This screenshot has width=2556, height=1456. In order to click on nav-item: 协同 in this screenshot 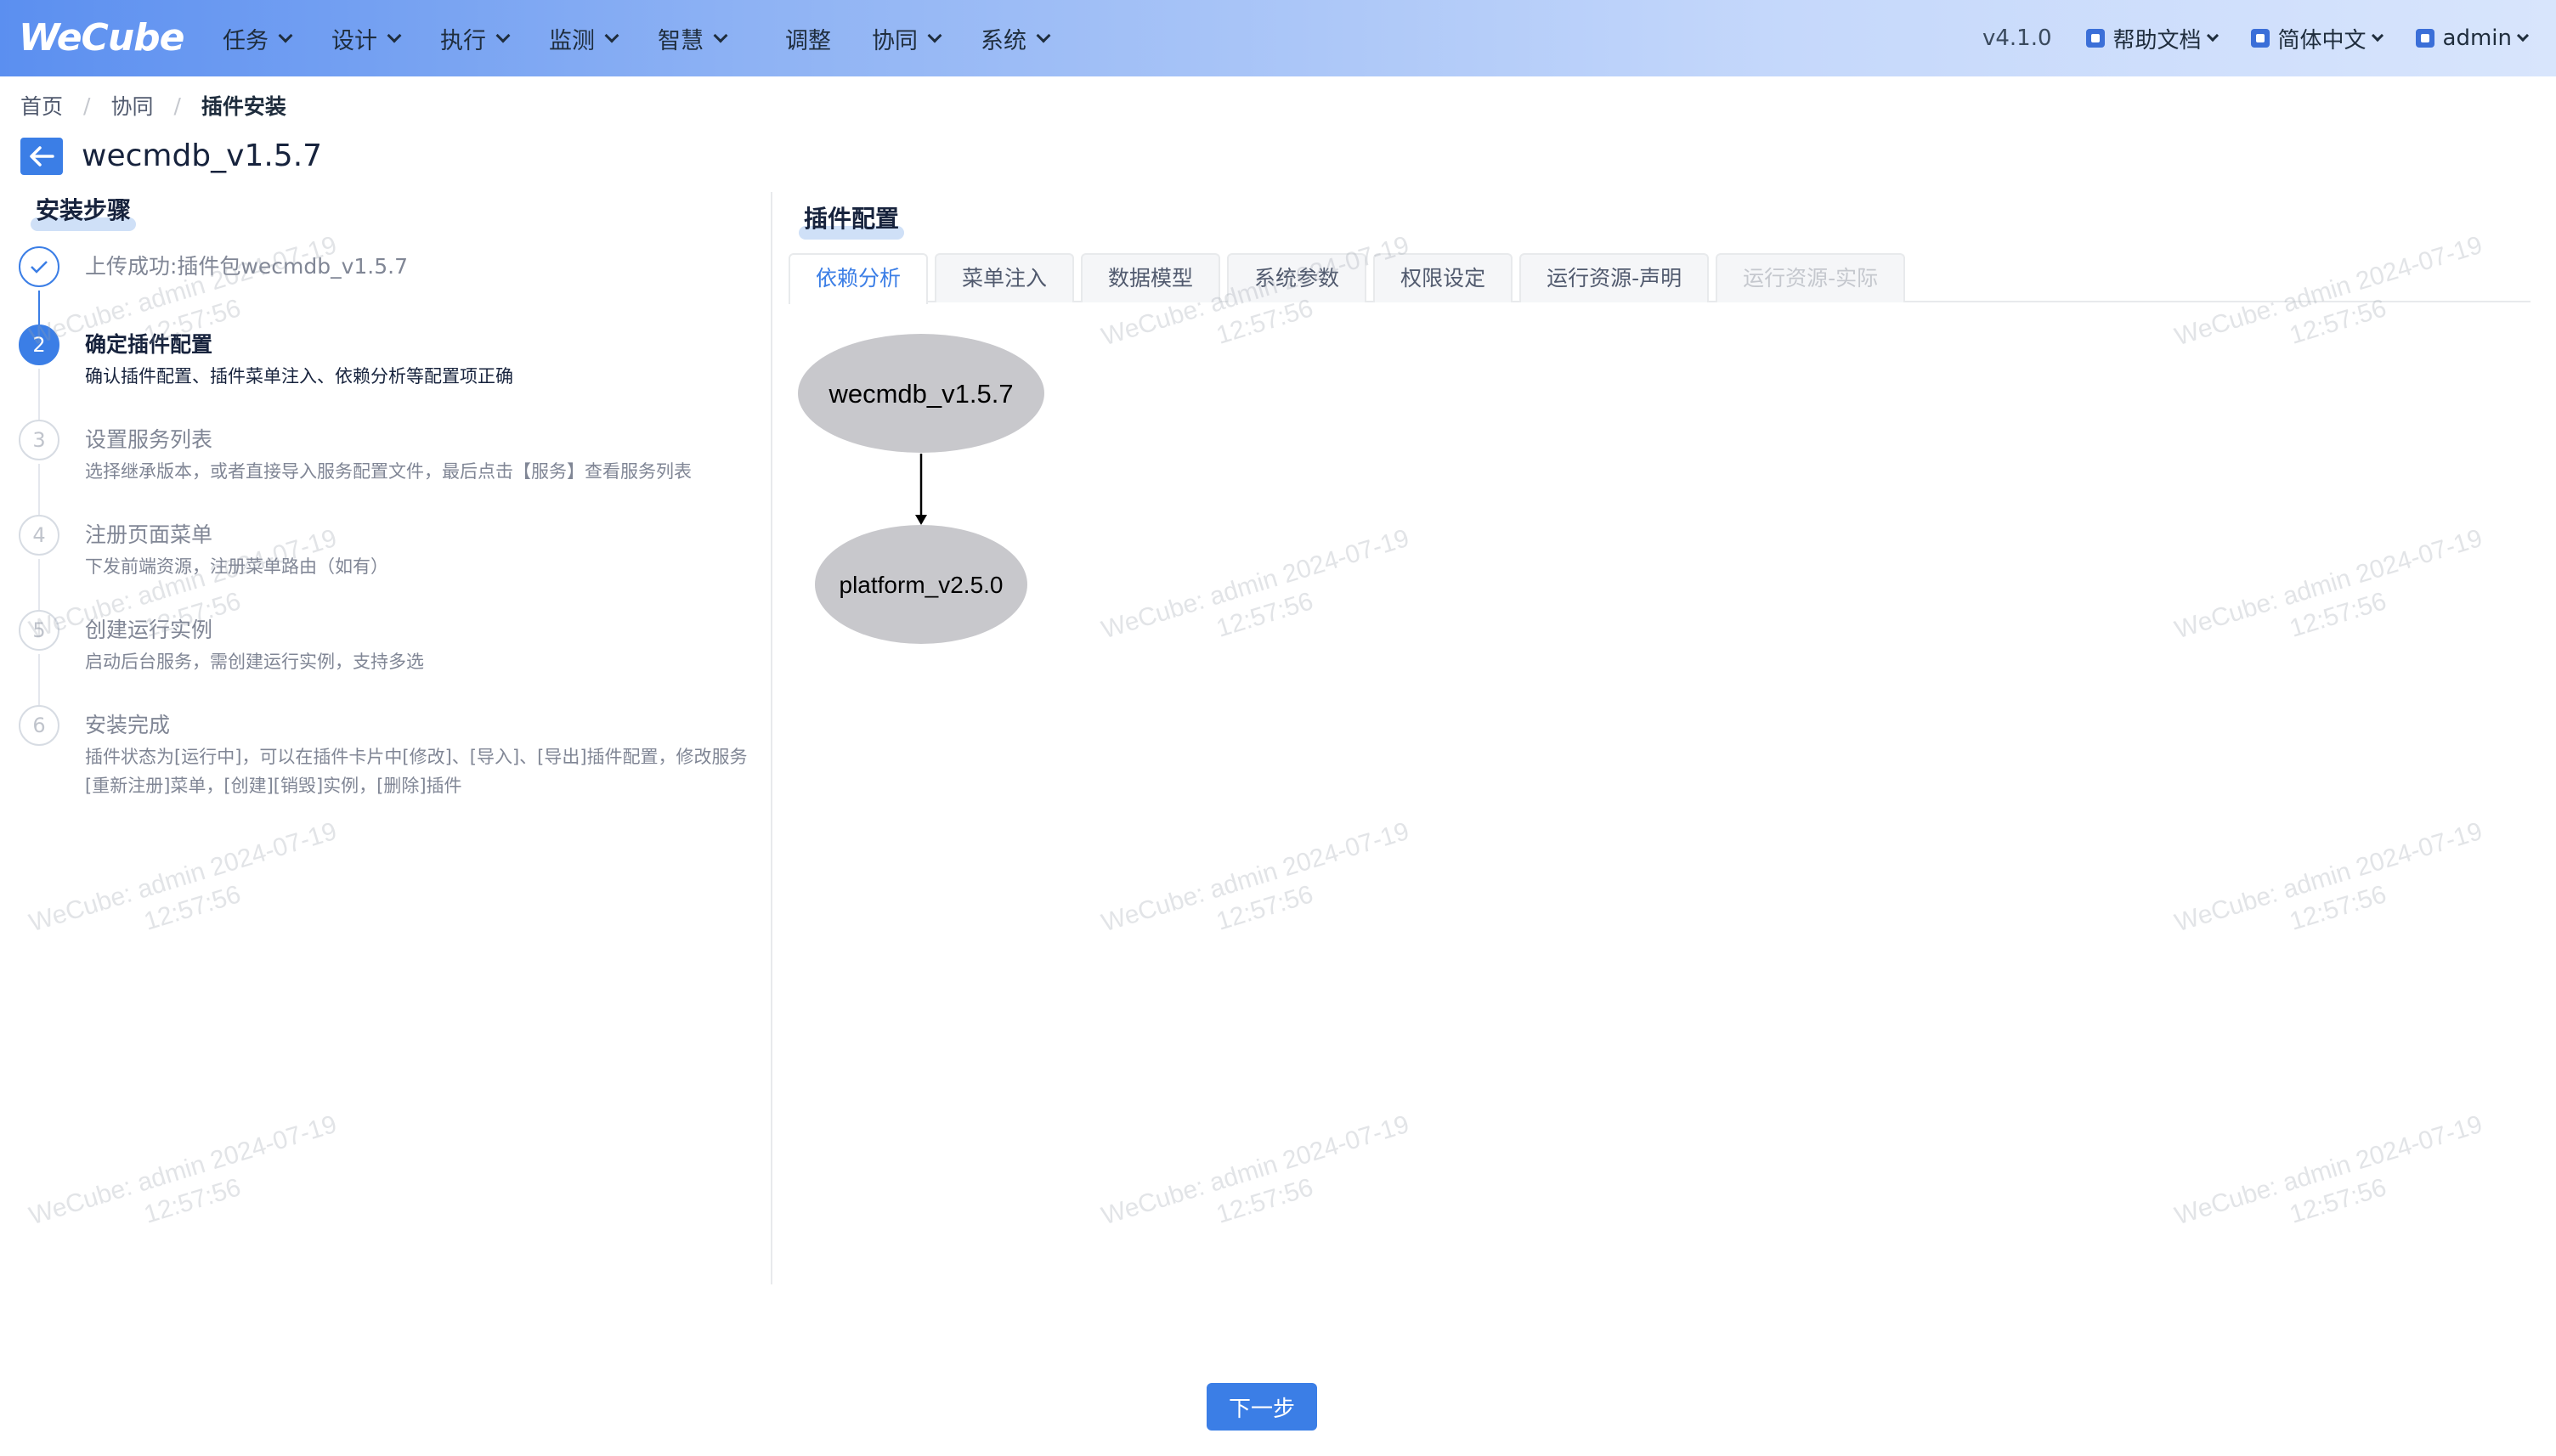, I will do `click(907, 39)`.